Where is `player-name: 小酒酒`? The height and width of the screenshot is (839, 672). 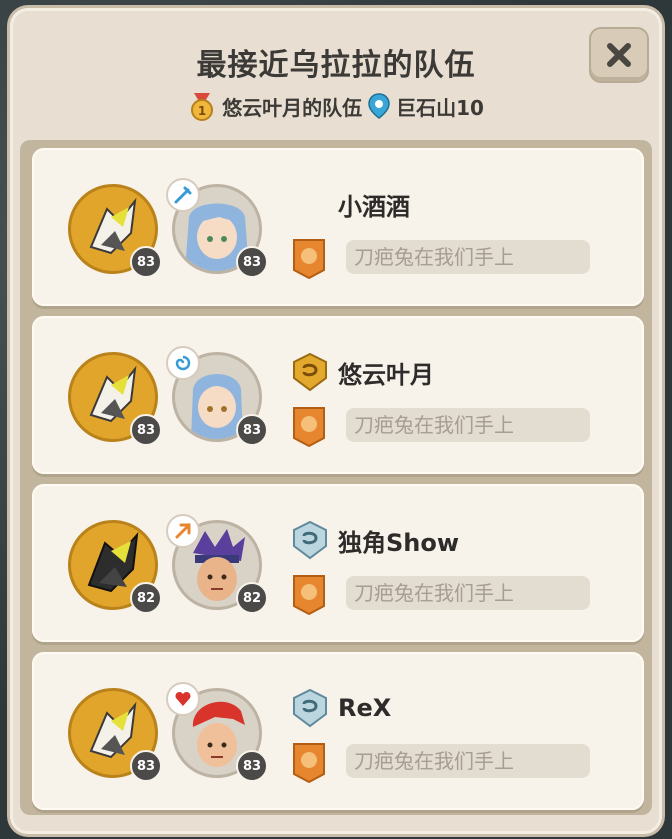 player-name: 小酒酒 is located at coordinates (374, 206).